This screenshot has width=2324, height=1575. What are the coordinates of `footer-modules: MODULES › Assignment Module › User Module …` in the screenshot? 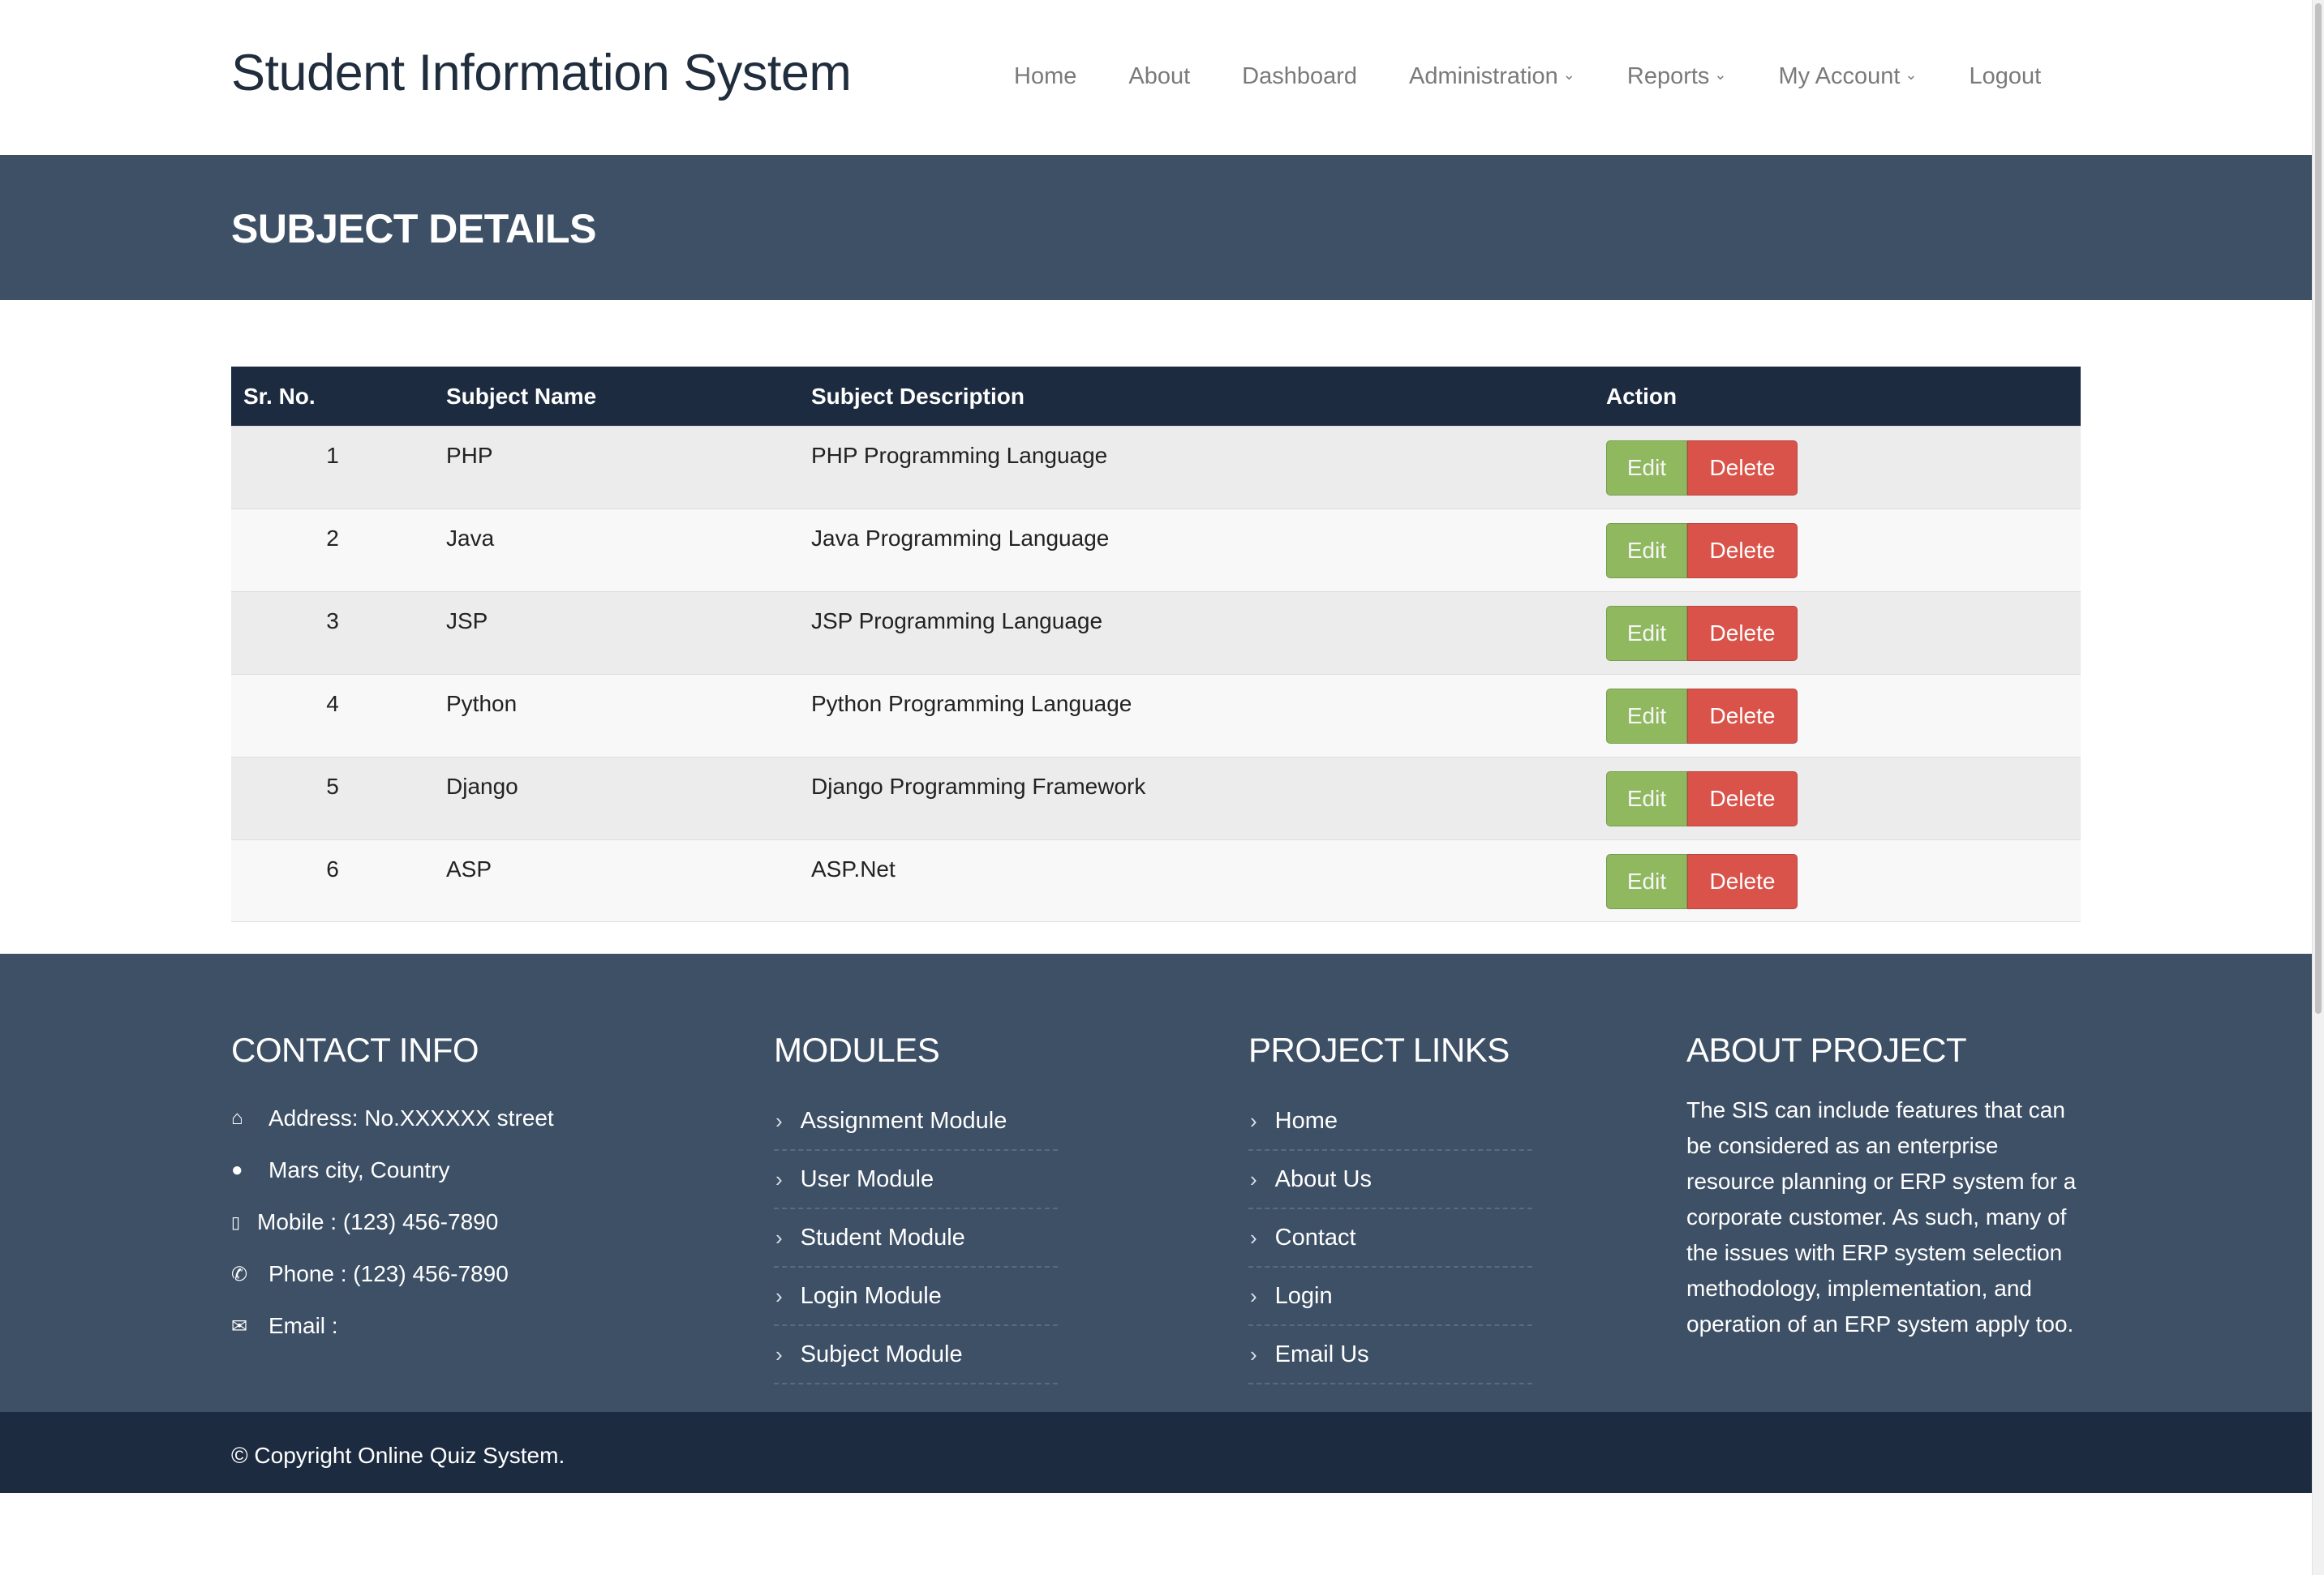 It's located at (916, 1208).